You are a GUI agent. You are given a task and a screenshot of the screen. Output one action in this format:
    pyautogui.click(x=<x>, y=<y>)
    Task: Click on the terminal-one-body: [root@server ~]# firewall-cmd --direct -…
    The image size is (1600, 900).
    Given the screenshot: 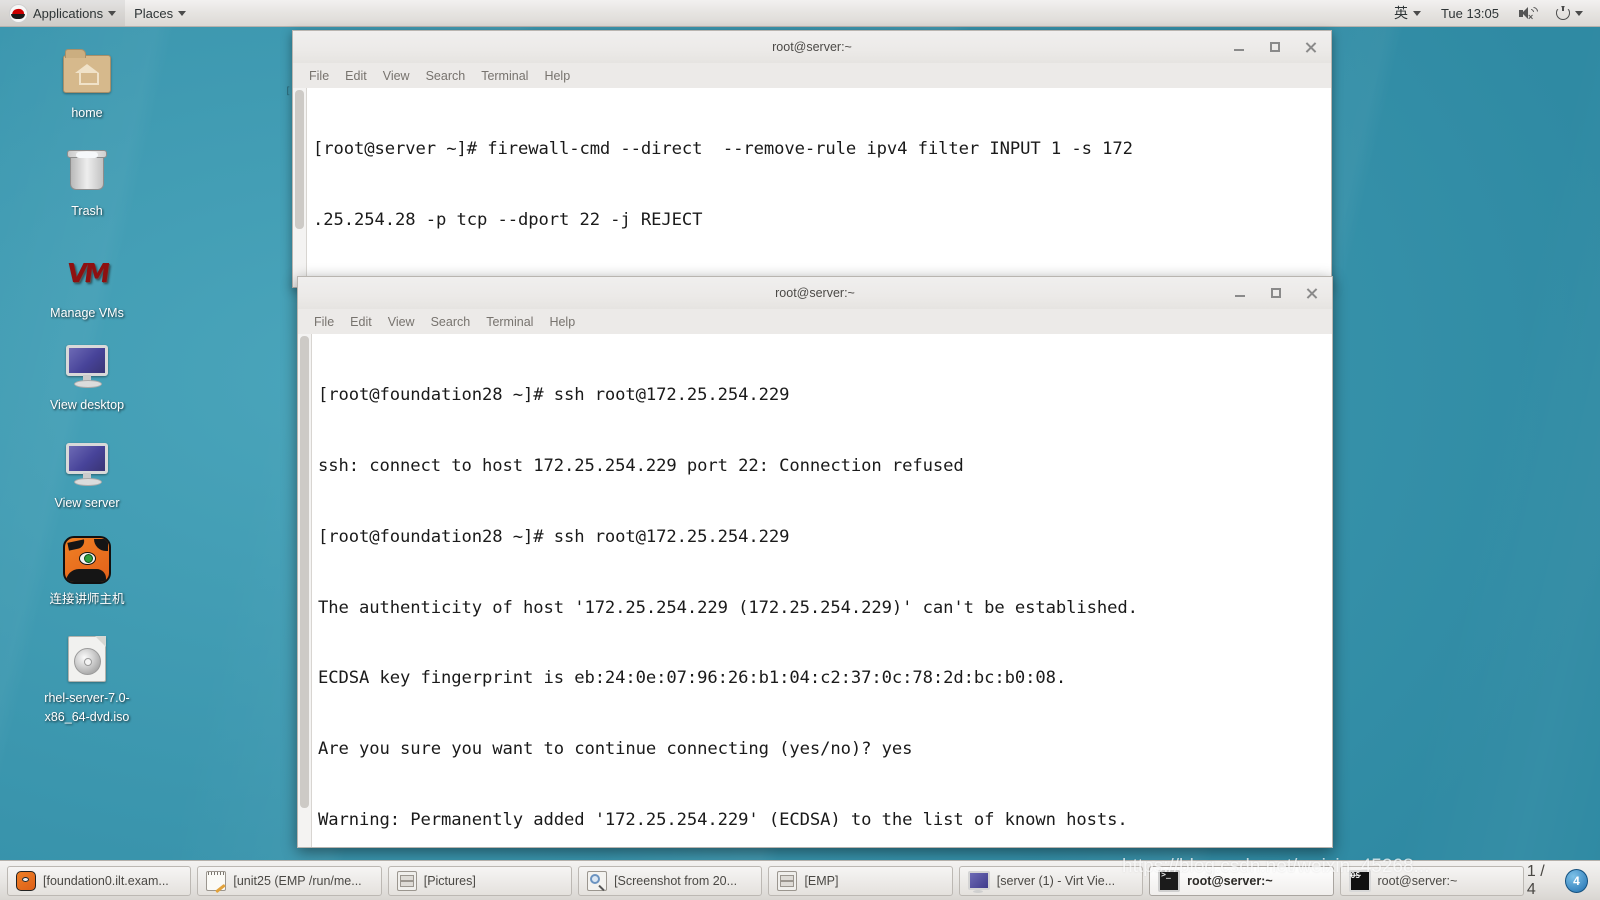 What is the action you would take?
    pyautogui.click(x=812, y=188)
    